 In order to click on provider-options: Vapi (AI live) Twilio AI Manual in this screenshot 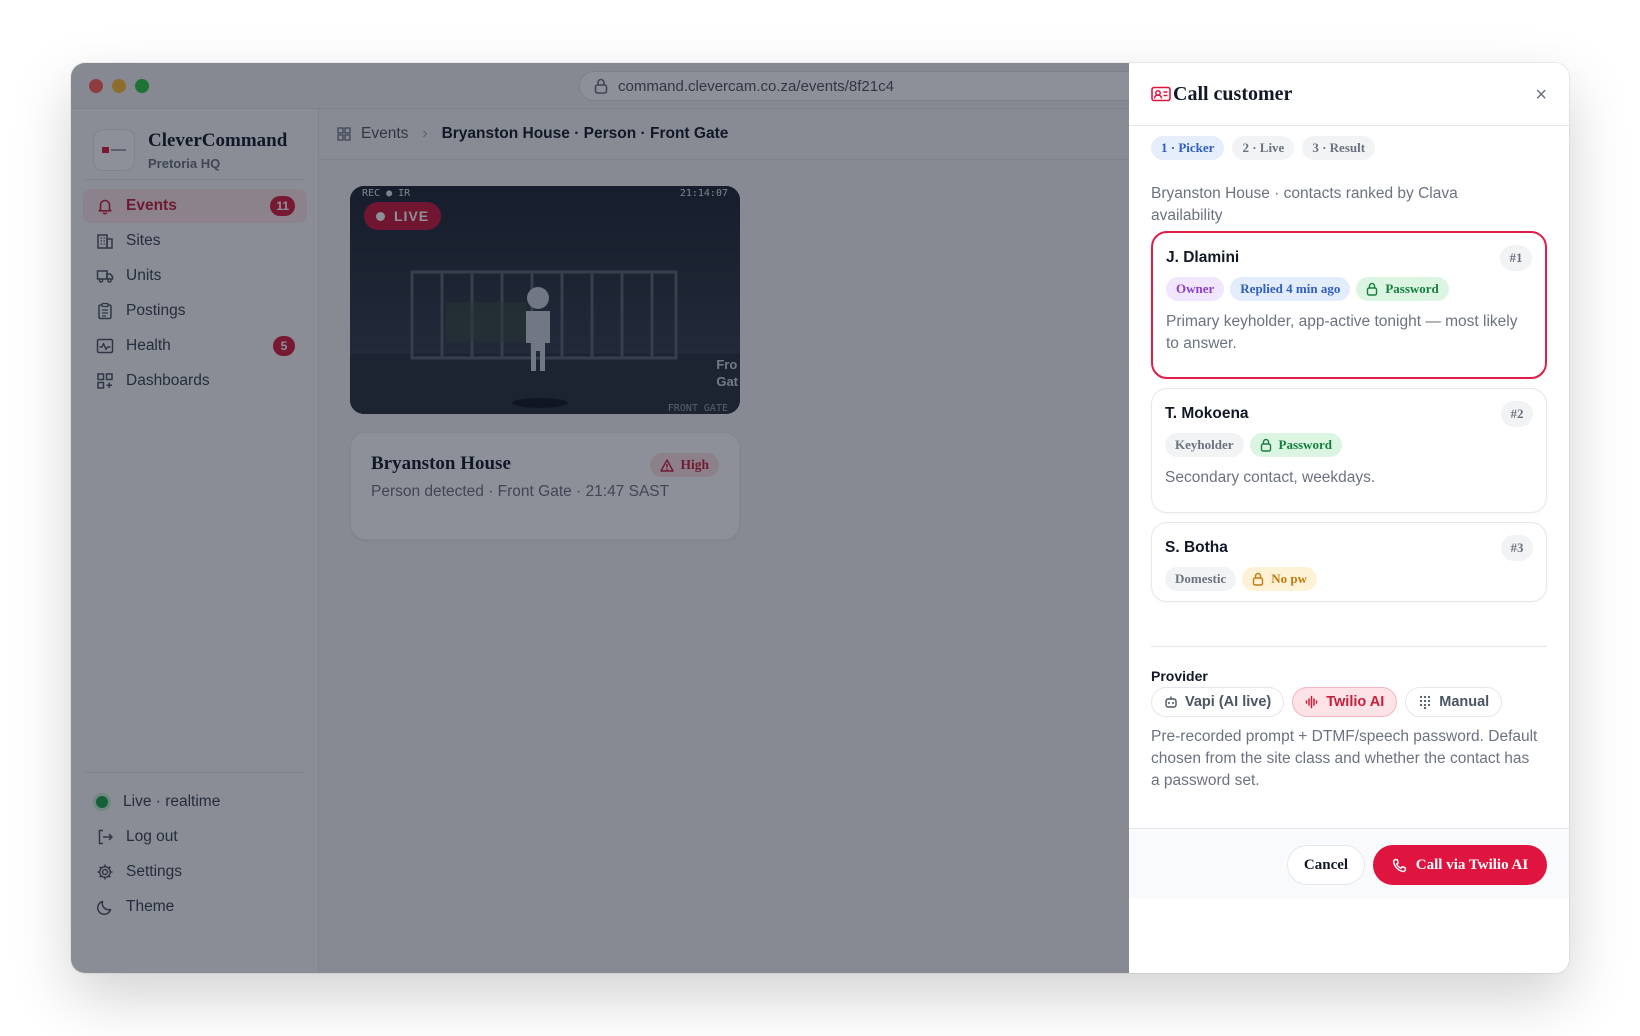, I will do `click(1330, 702)`.